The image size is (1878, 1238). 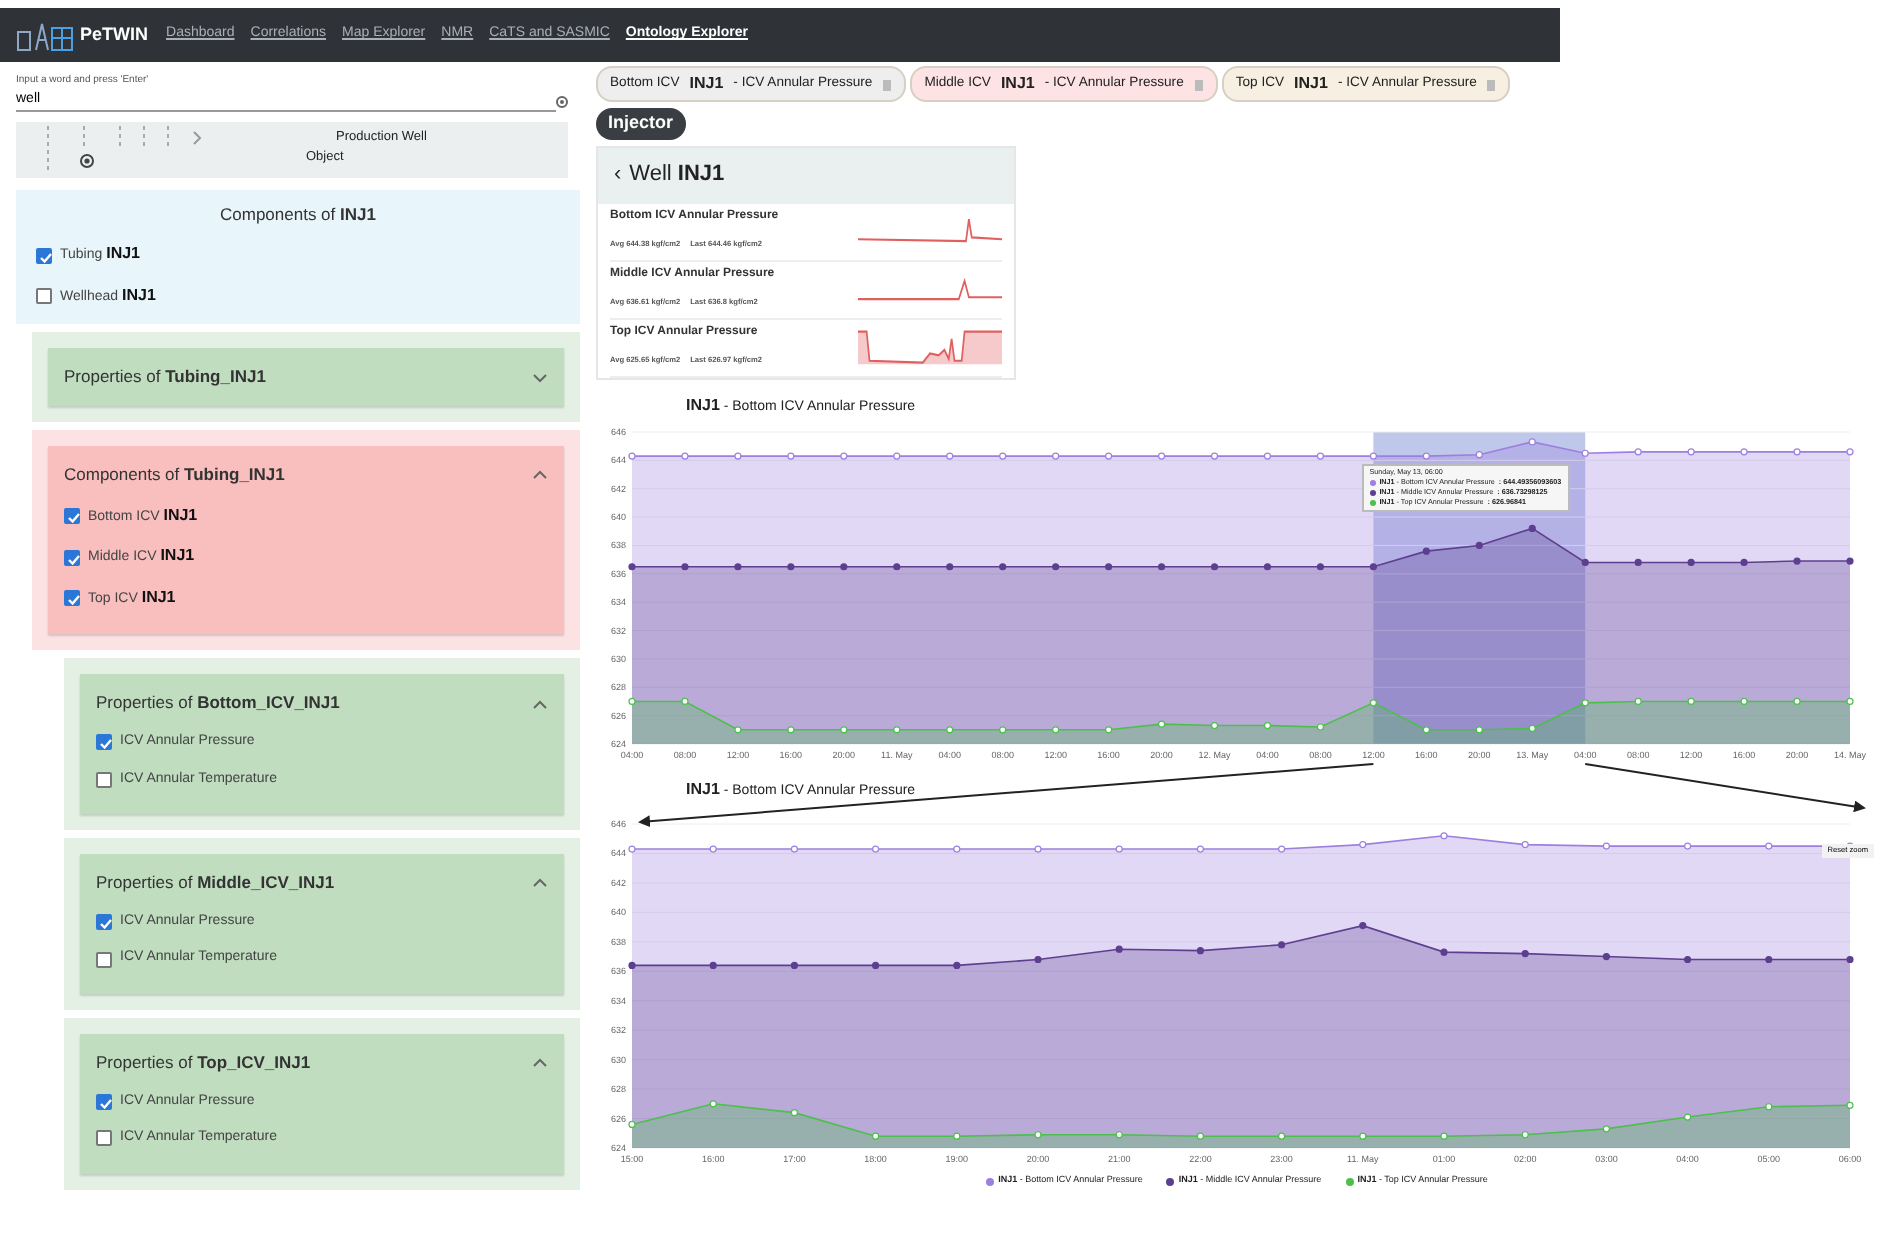 I want to click on panel-title: Properties of Tubing_INJ1, so click(x=165, y=377).